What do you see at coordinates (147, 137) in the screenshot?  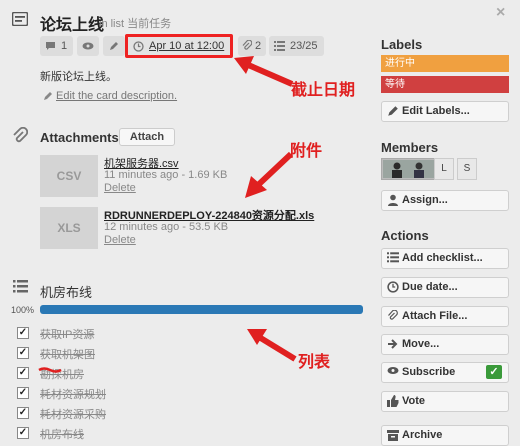 I see `attach-button: Attach` at bounding box center [147, 137].